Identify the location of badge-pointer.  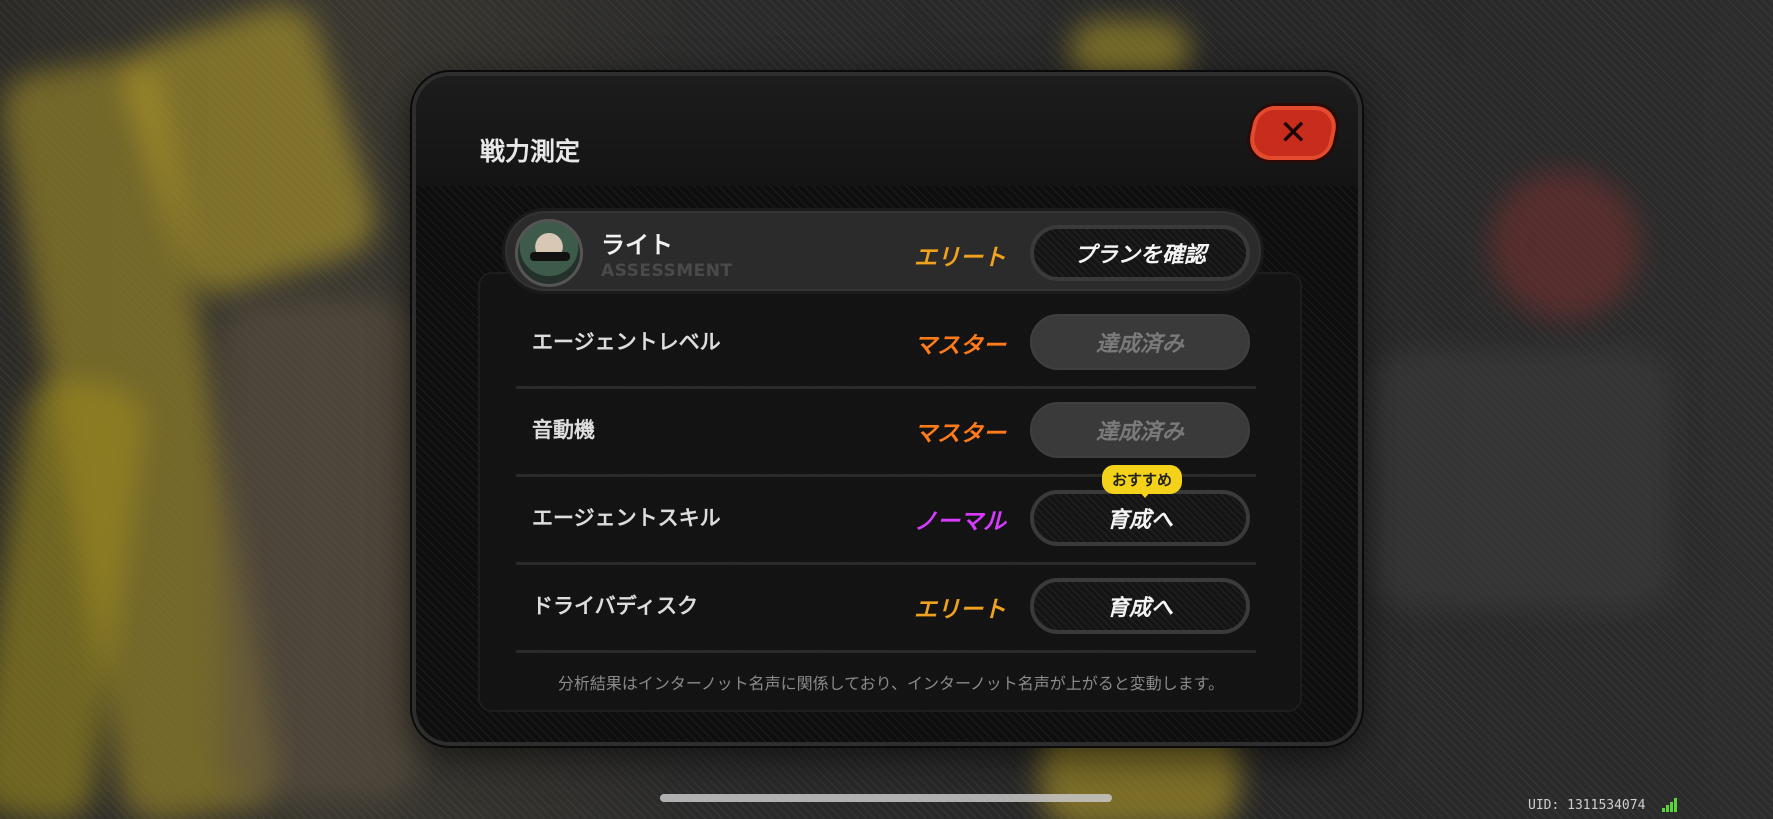
(1145, 494).